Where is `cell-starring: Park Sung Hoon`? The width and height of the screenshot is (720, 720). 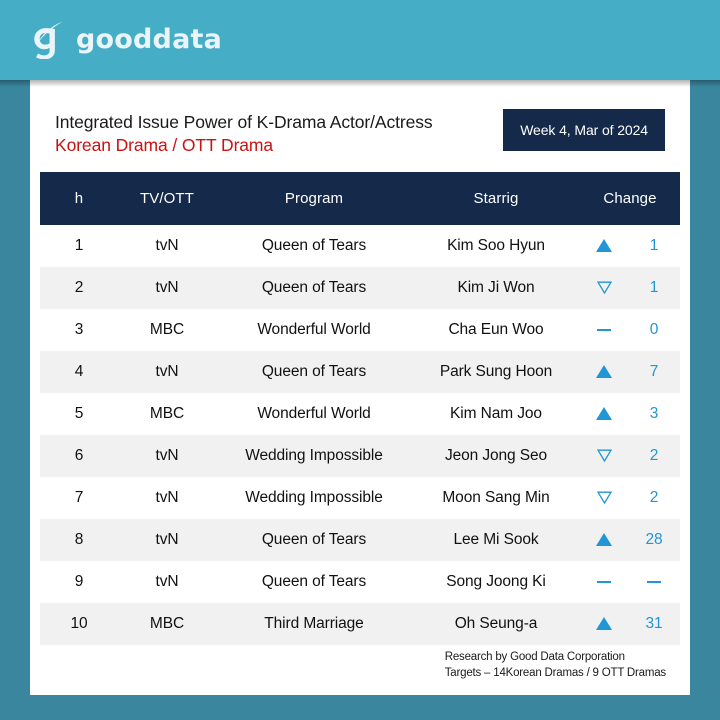 cell-starring: Park Sung Hoon is located at coordinates (496, 371).